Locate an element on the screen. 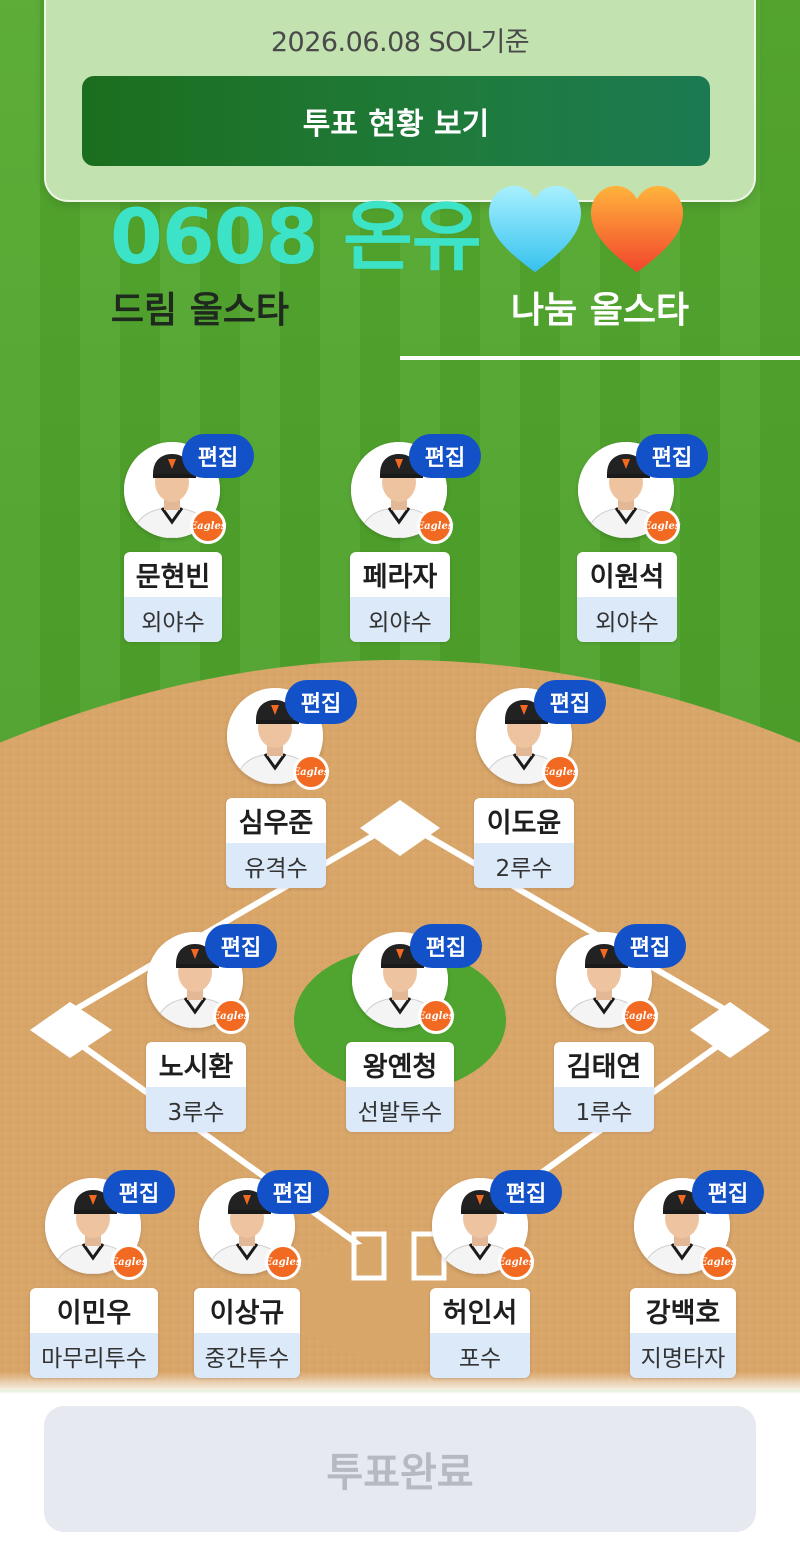 The height and width of the screenshot is (1566, 800). info-card: 2026.06.08 SOL기준 투표 현황 보기 is located at coordinates (400, 101).